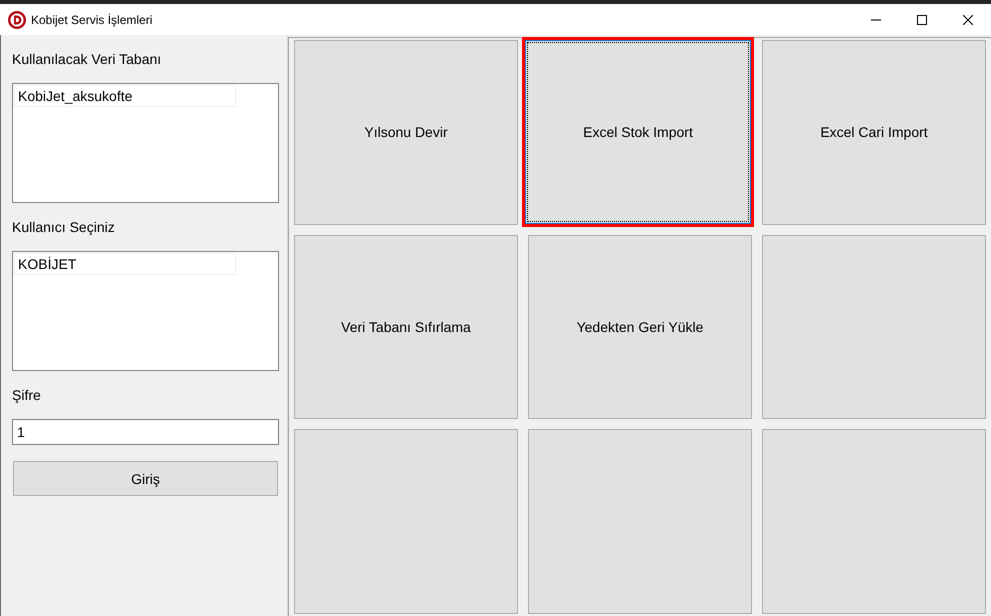  I want to click on maximize-icon, so click(922, 19).